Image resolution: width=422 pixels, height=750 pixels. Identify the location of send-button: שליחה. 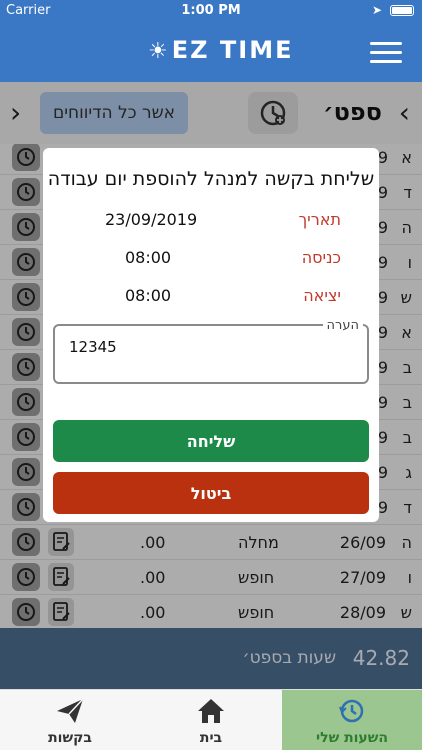
(211, 441).